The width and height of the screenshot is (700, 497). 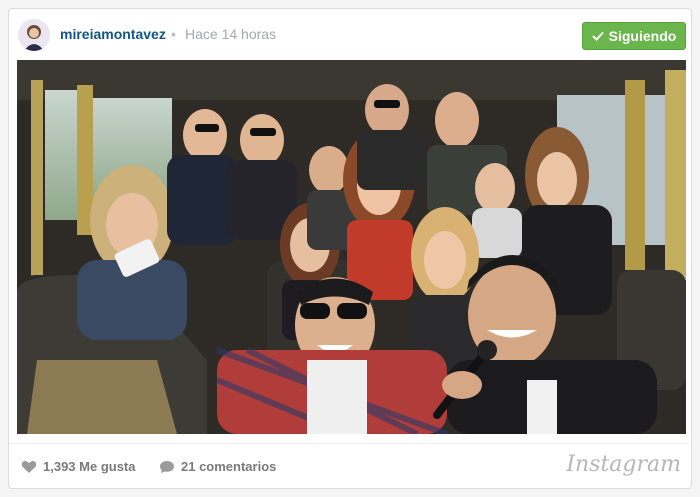 I want to click on likes-count: 1,393 Me gusta, so click(x=78, y=466).